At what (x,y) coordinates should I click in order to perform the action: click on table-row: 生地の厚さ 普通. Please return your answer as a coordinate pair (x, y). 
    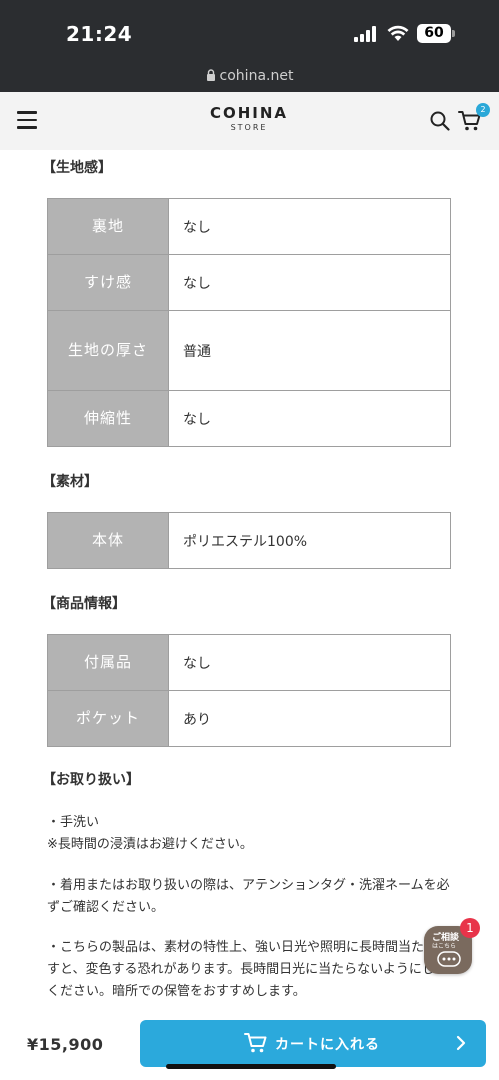
    Looking at the image, I should click on (249, 350).